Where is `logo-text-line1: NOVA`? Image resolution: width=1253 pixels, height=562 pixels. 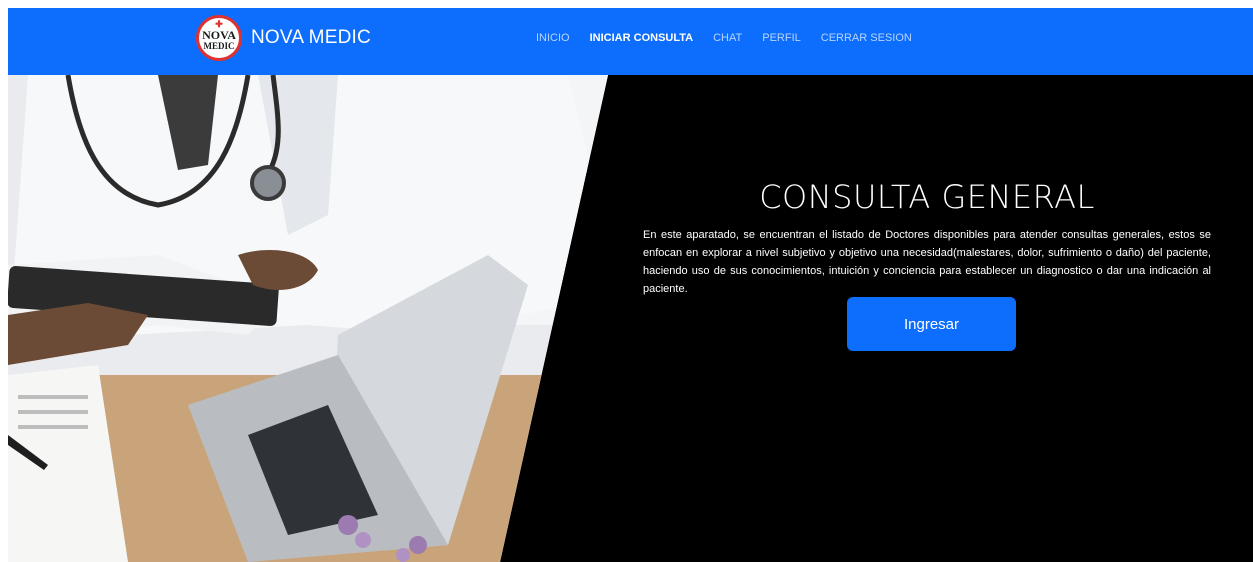
logo-text-line1: NOVA is located at coordinates (219, 35).